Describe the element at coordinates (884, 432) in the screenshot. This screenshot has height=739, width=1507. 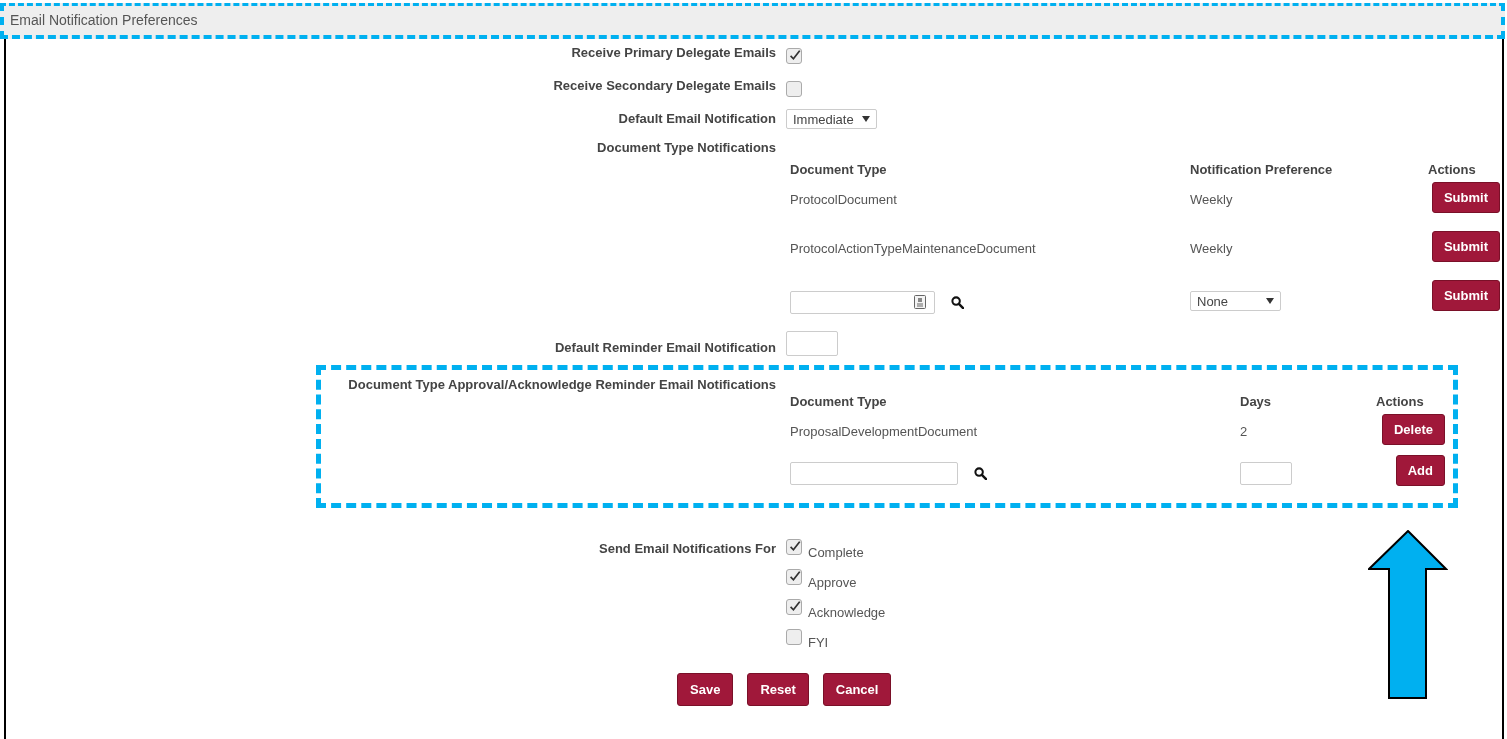
I see `table-cell-text: ProposalDevelopmentDocument` at that location.